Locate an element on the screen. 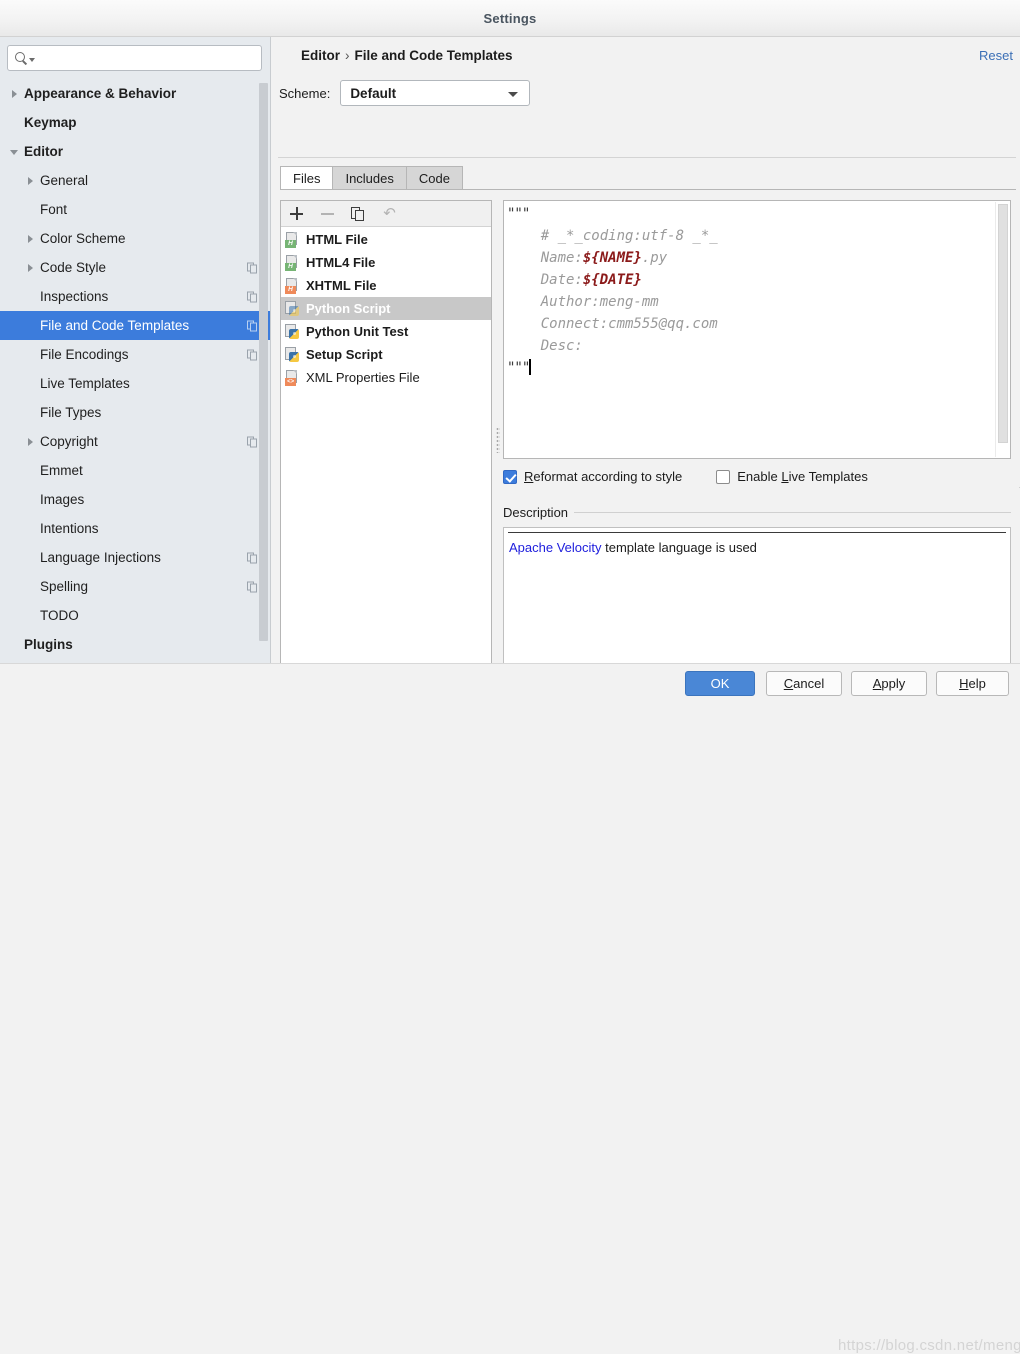 The width and height of the screenshot is (1020, 1354). sidebar-item-label: Emmet is located at coordinates (61, 470).